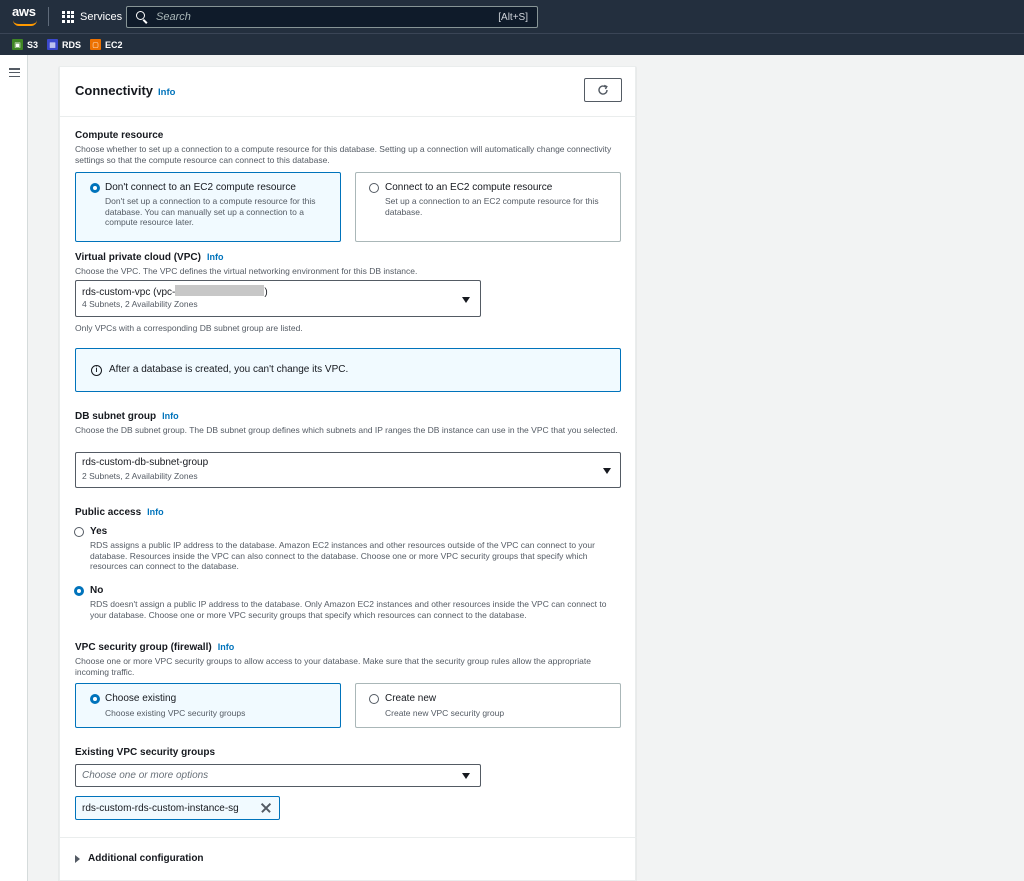 The height and width of the screenshot is (881, 1024). Describe the element at coordinates (160, 808) in the screenshot. I see `token-label: rds-custom-rds-custom-instance-sg` at that location.